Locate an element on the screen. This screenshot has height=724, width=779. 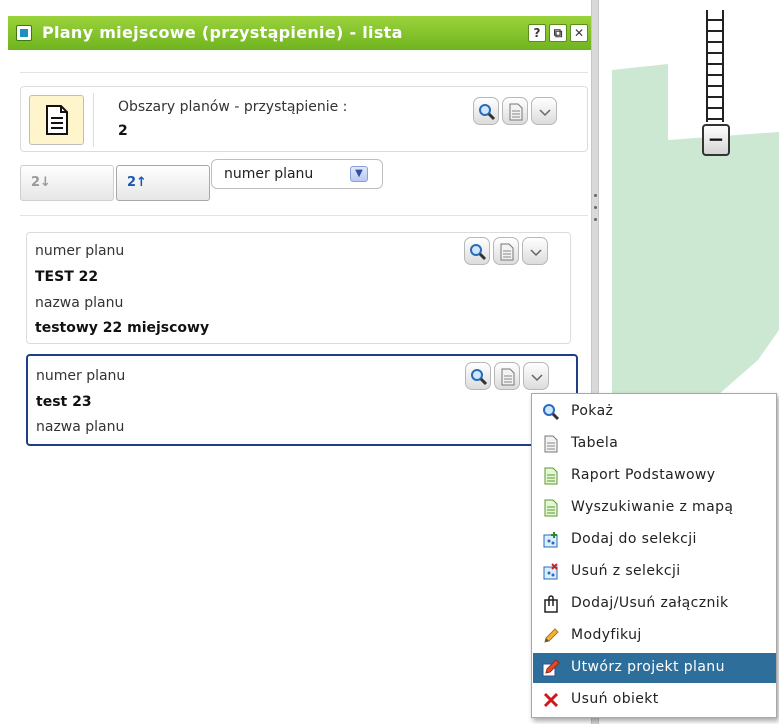
summary-actions is located at coordinates (515, 111).